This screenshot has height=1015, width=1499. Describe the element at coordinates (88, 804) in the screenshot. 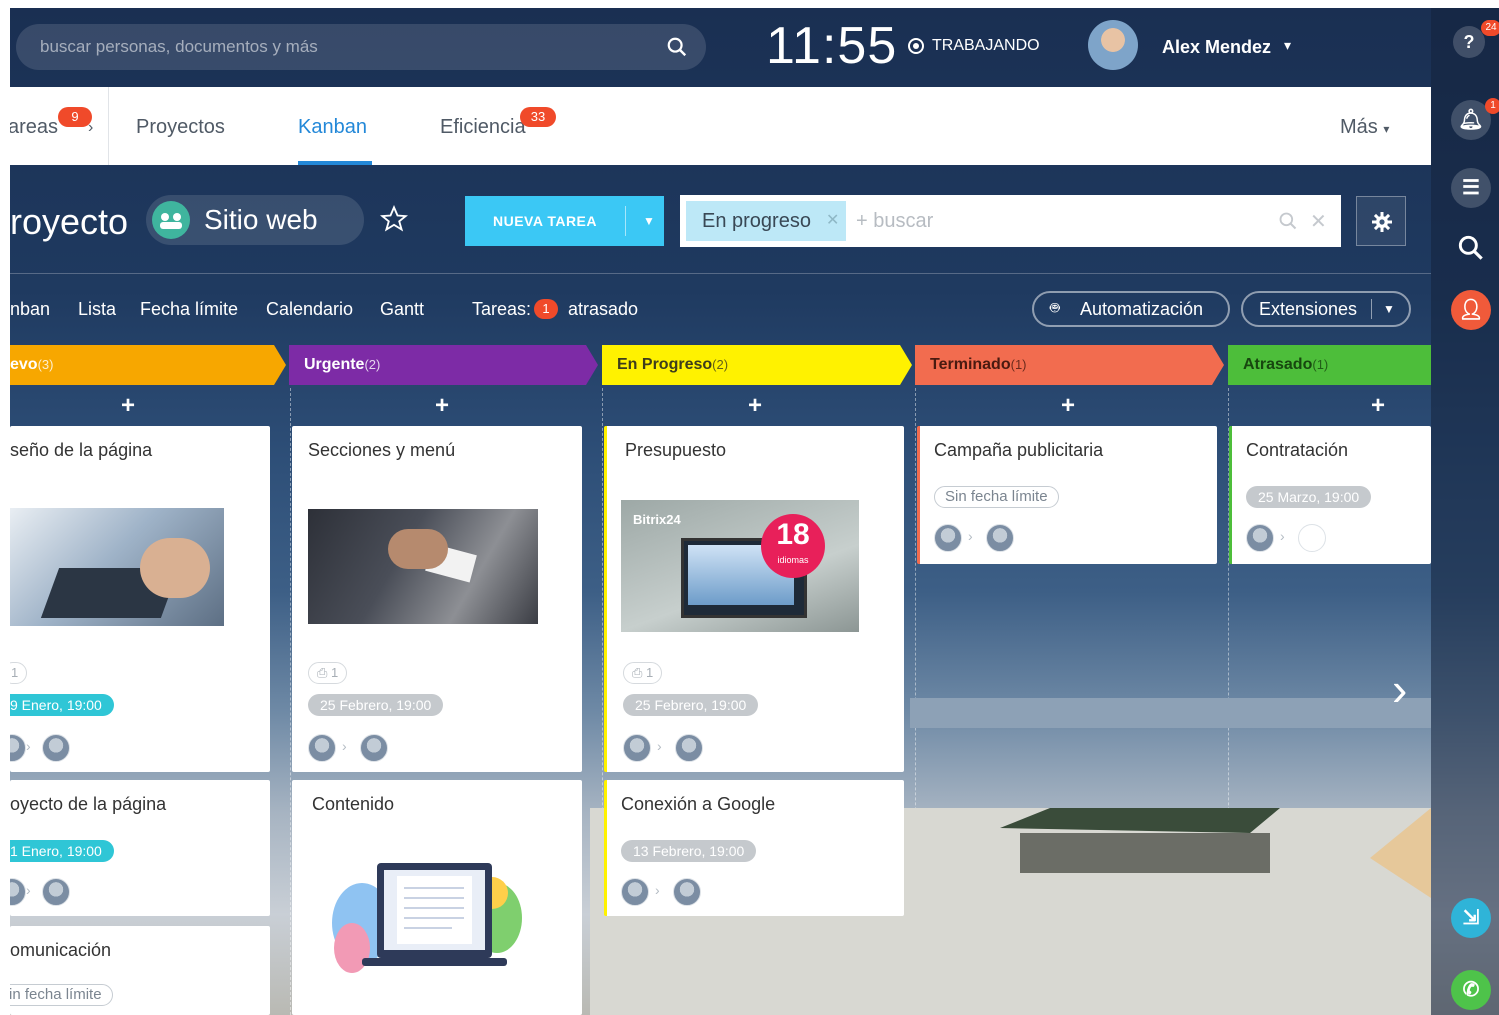

I see `card-title: oyecto de la página` at that location.